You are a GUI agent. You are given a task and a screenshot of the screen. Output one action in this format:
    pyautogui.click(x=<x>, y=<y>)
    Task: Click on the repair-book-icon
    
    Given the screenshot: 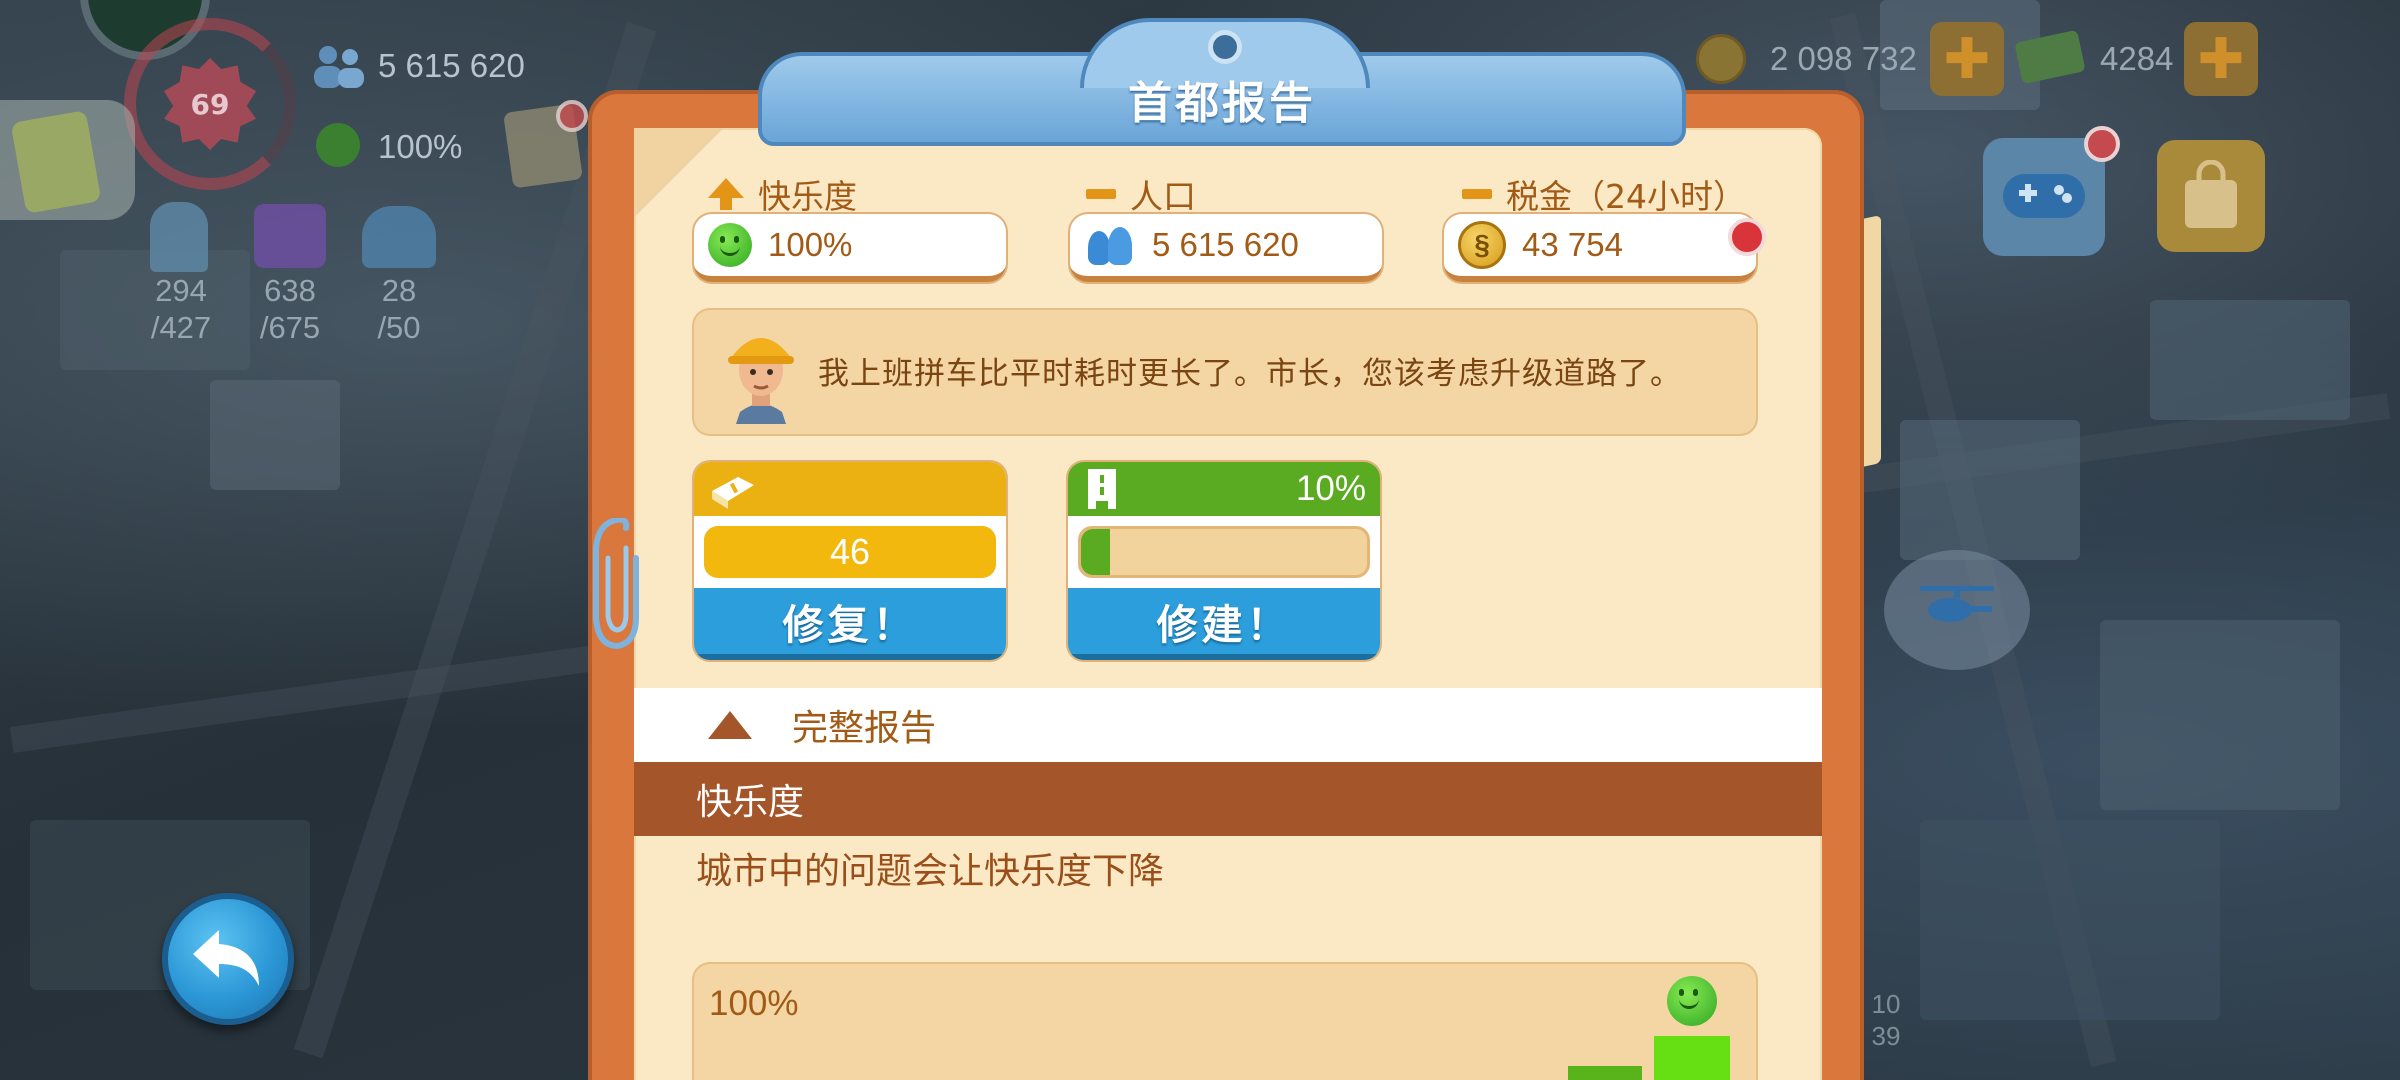 What is the action you would take?
    pyautogui.click(x=733, y=493)
    